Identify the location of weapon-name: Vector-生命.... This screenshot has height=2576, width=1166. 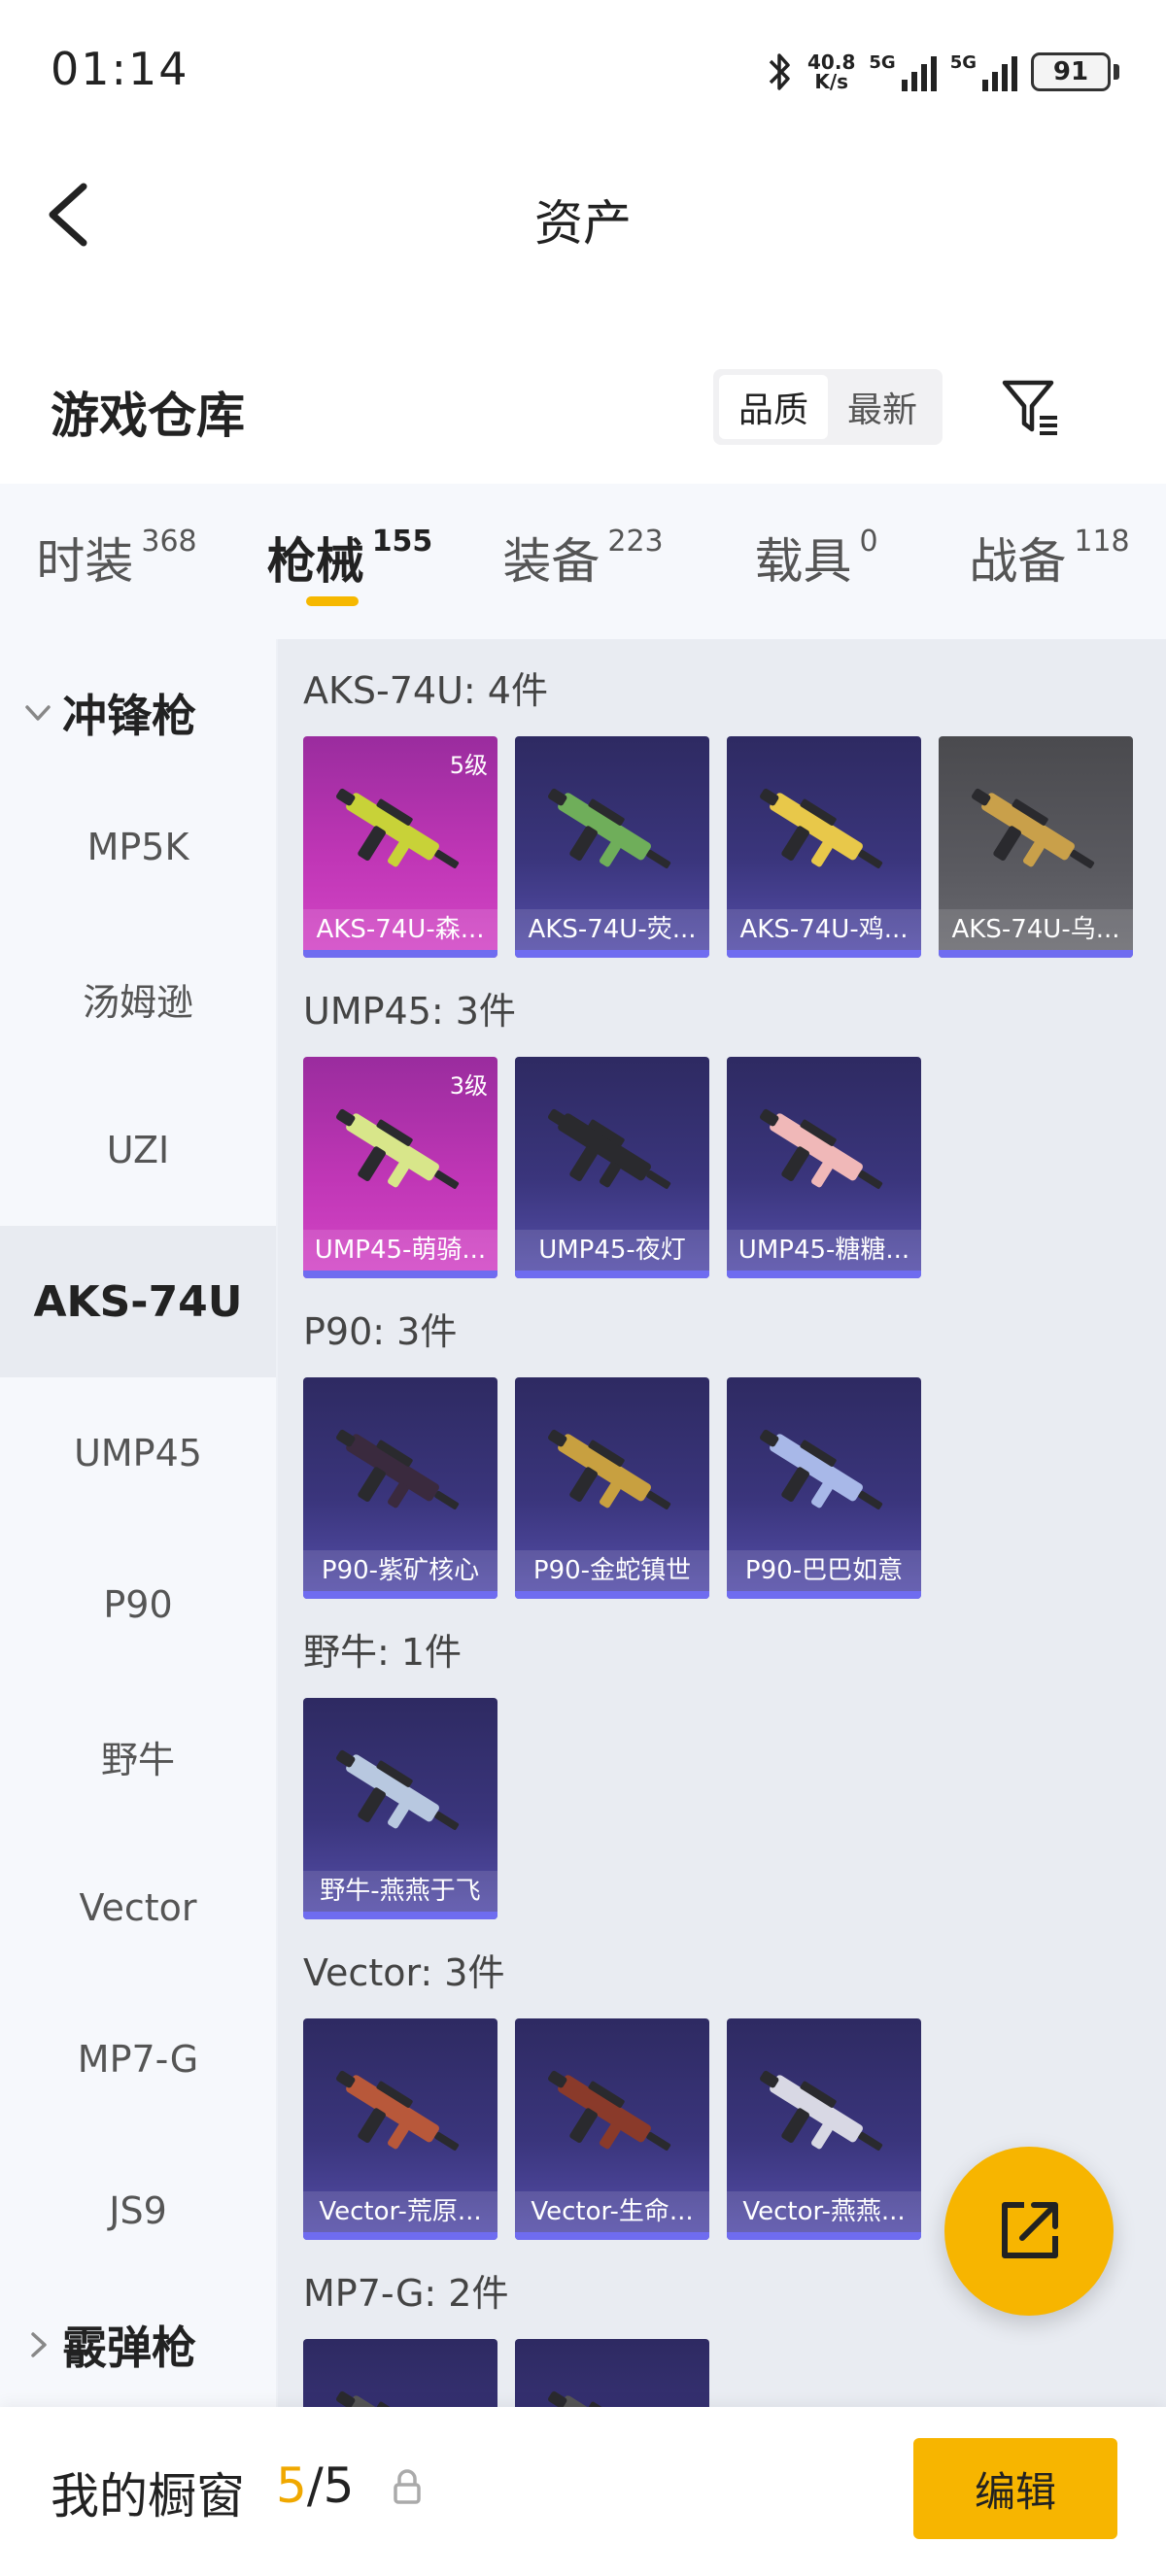
(612, 2211).